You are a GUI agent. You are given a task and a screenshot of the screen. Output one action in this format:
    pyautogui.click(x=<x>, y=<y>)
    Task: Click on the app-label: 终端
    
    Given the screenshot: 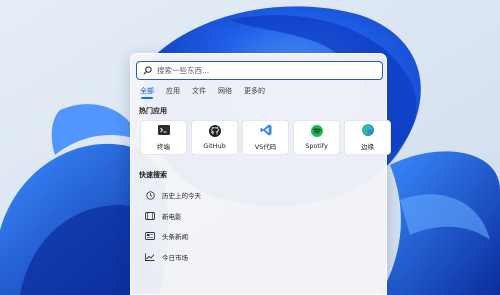 What is the action you would take?
    pyautogui.click(x=163, y=147)
    